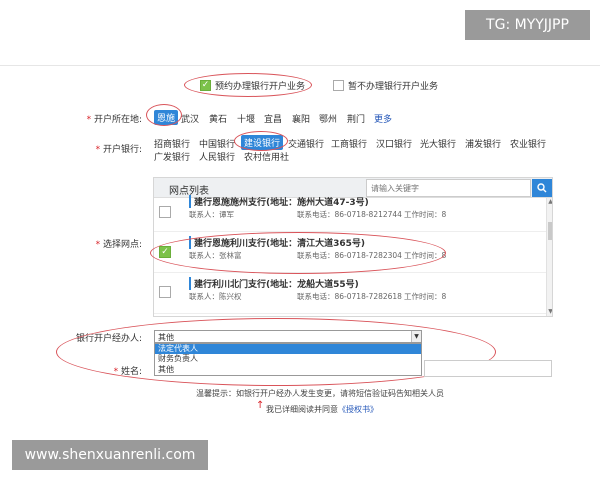 The height and width of the screenshot is (480, 600). I want to click on divider, so click(300, 65).